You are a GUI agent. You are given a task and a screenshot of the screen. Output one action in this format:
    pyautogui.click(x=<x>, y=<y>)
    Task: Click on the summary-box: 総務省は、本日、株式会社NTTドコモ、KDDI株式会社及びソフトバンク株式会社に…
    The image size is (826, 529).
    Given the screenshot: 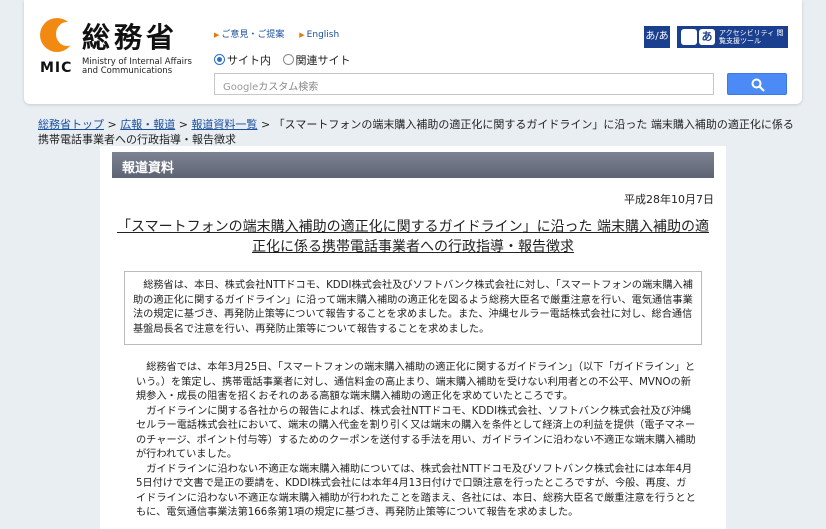 What is the action you would take?
    pyautogui.click(x=413, y=308)
    